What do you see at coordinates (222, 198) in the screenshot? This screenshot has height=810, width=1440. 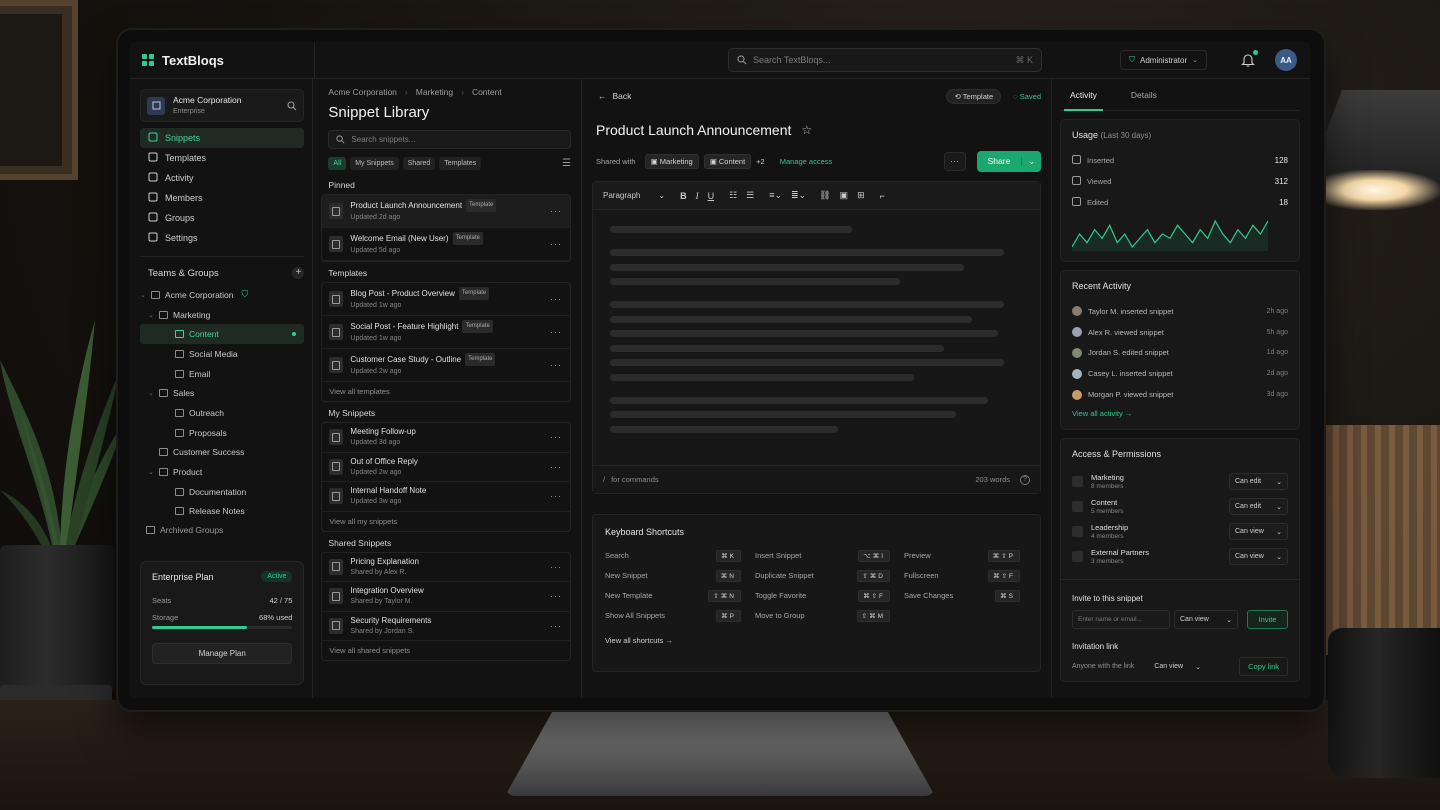 I see `sidebar-item-members: Members` at bounding box center [222, 198].